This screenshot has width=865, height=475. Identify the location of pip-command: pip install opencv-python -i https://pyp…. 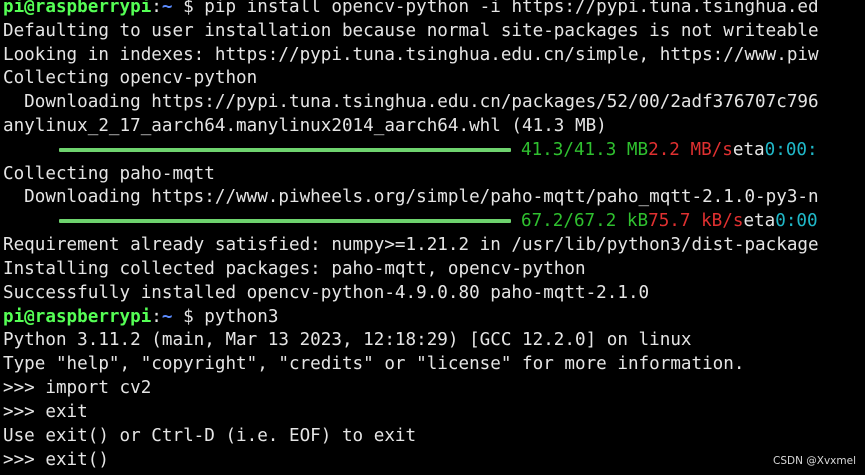
(511, 8).